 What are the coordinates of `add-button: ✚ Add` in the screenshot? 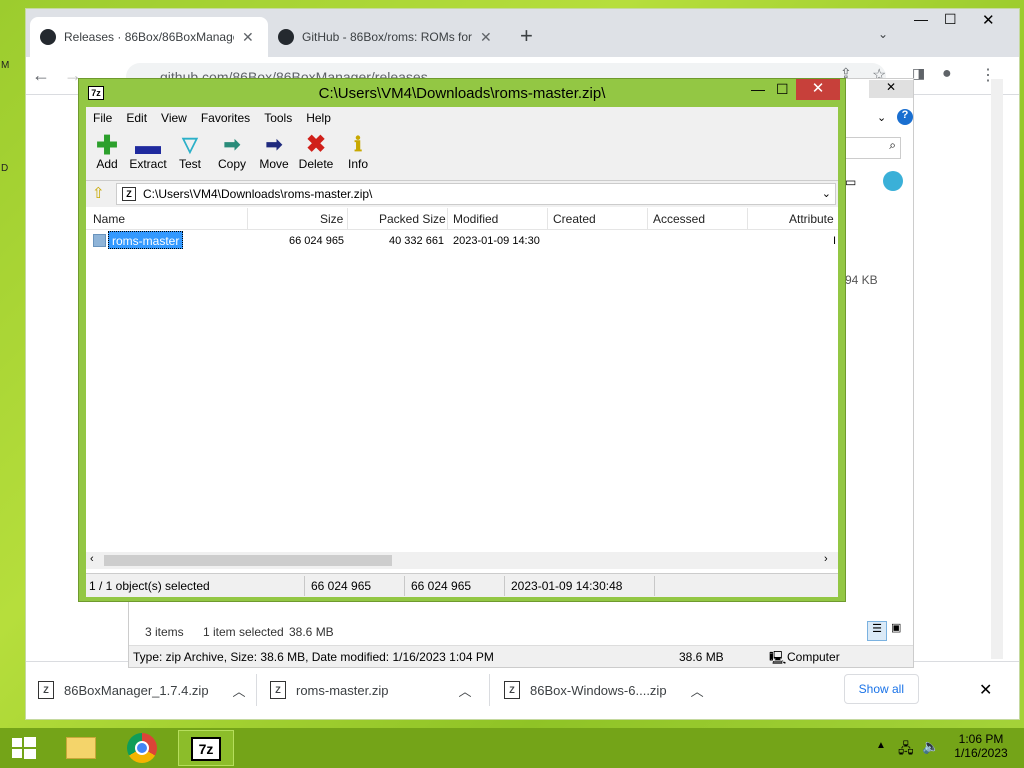 It's located at (107, 150).